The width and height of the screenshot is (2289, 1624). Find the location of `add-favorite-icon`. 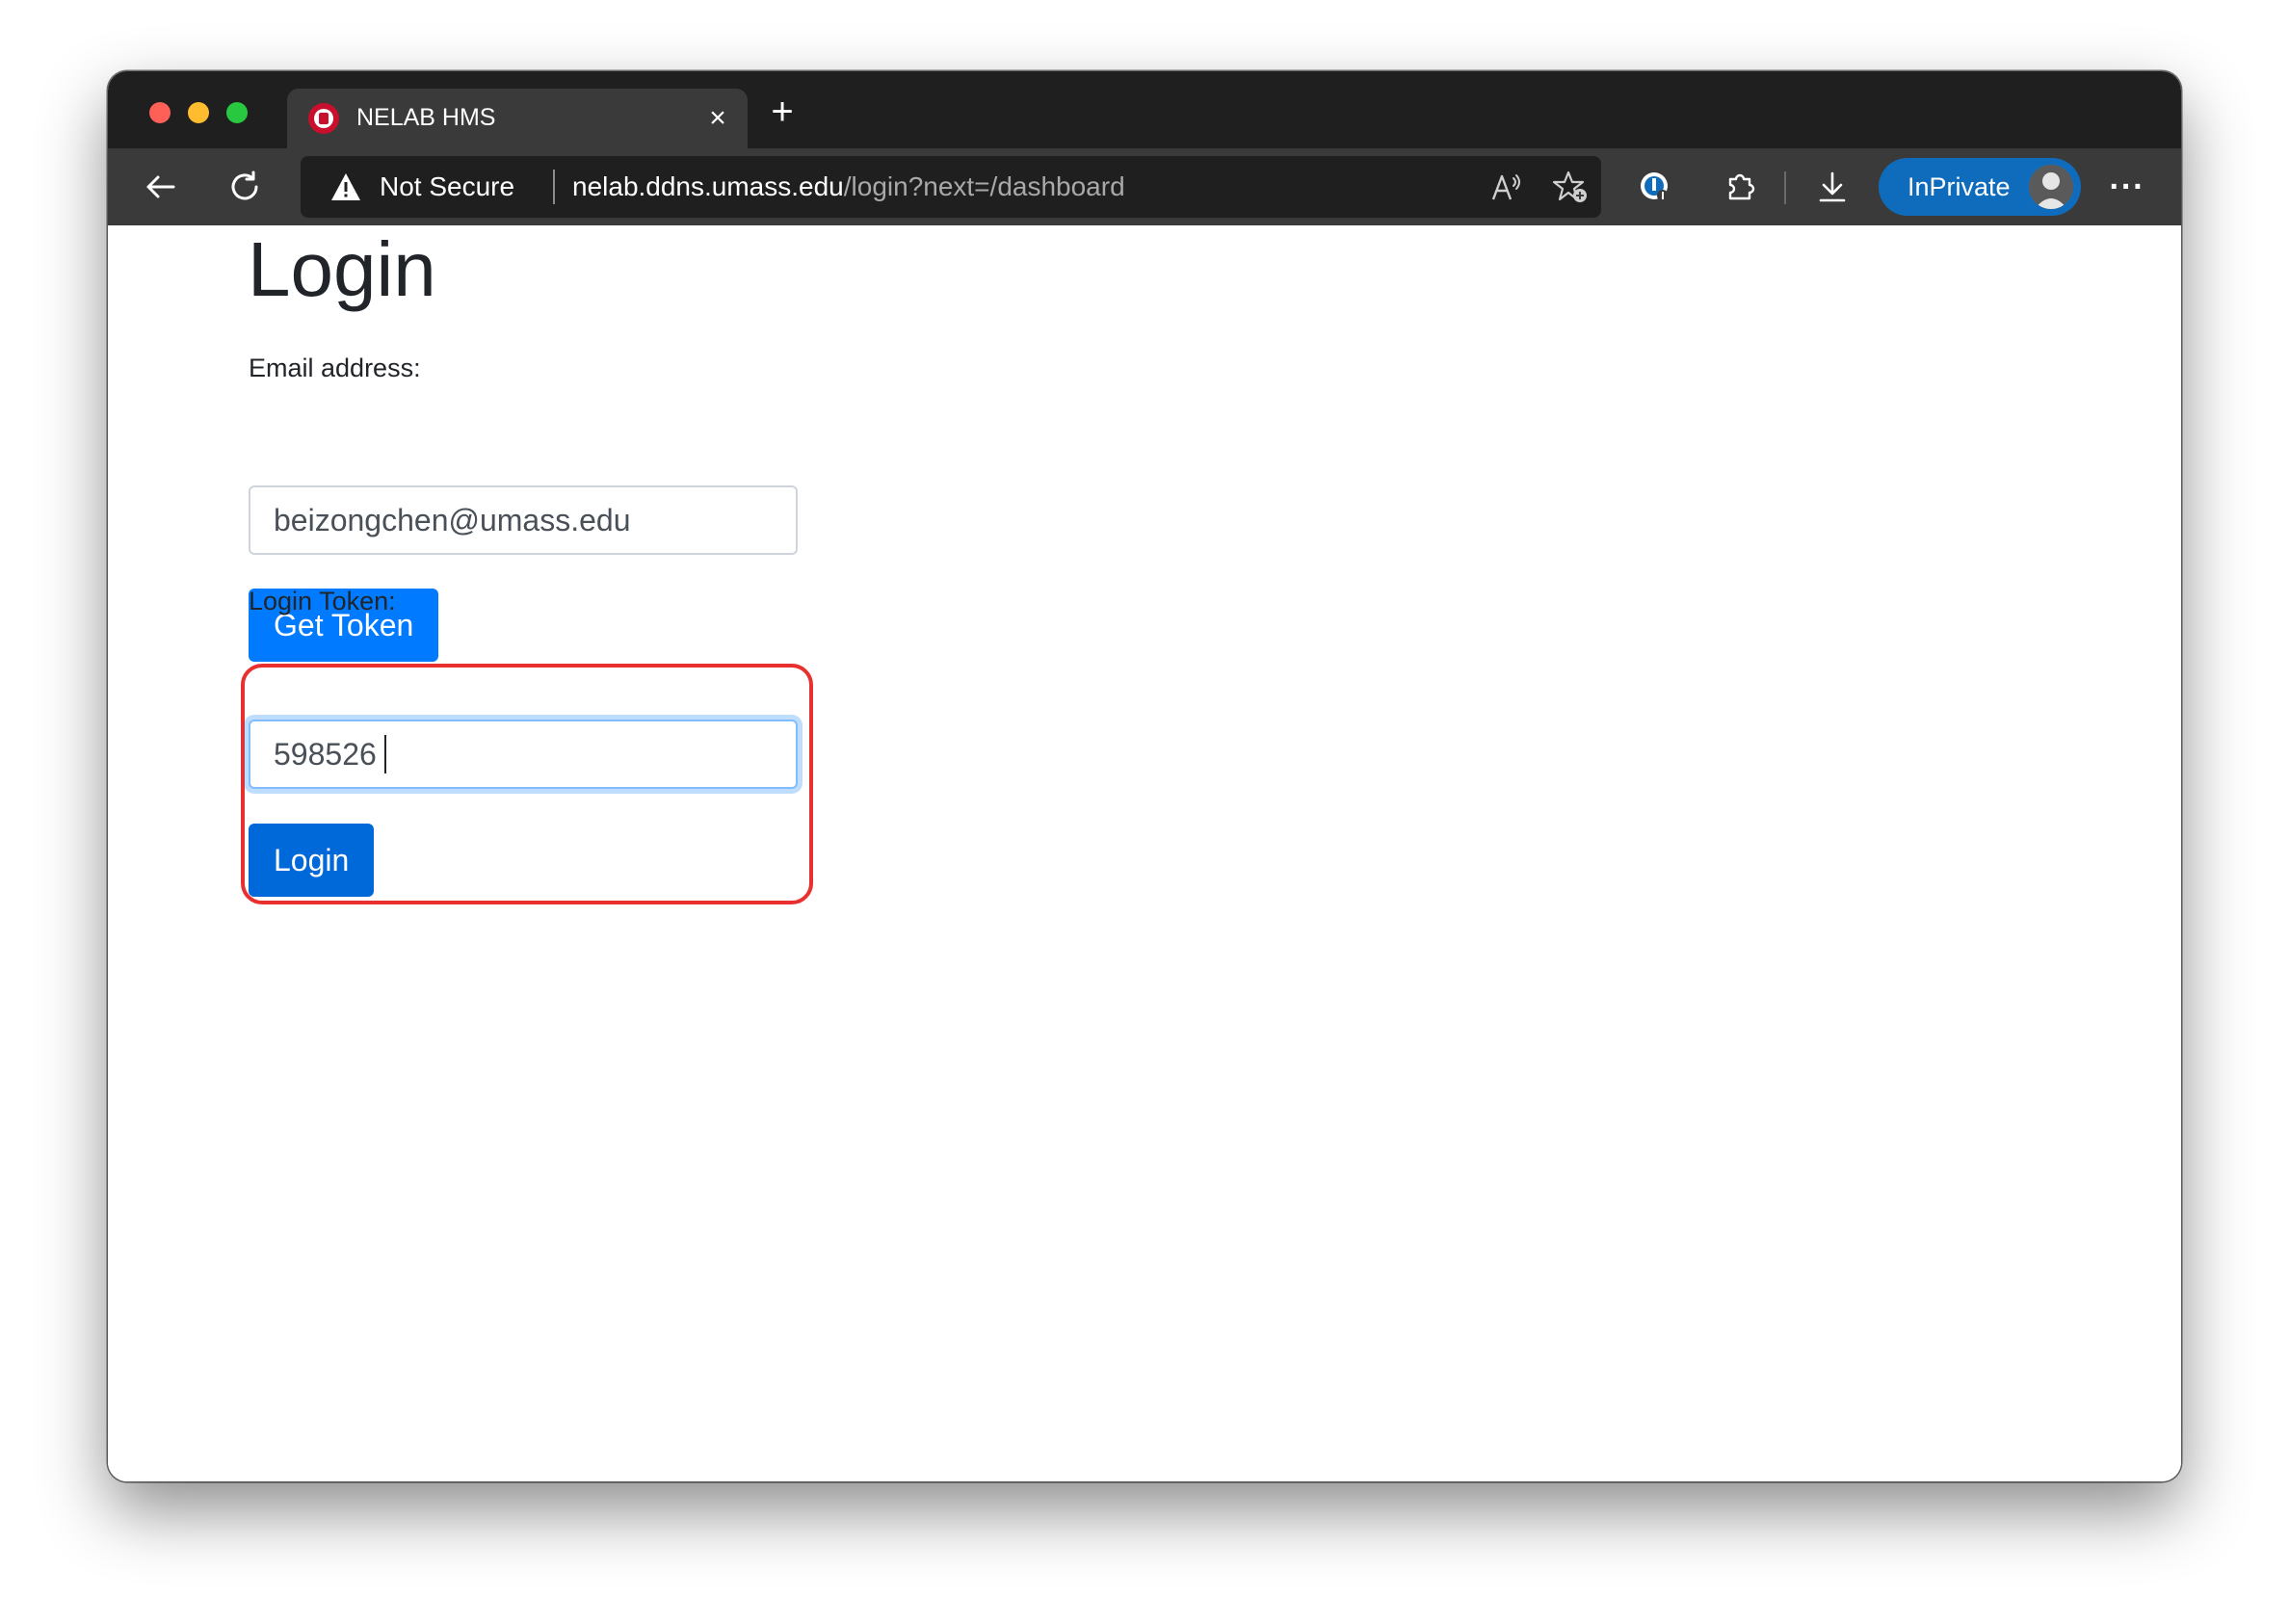

add-favorite-icon is located at coordinates (1570, 187).